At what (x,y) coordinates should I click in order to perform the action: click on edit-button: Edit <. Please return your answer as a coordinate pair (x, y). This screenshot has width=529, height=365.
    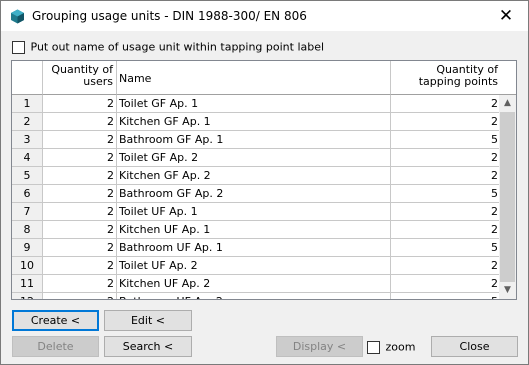
    Looking at the image, I should click on (148, 320).